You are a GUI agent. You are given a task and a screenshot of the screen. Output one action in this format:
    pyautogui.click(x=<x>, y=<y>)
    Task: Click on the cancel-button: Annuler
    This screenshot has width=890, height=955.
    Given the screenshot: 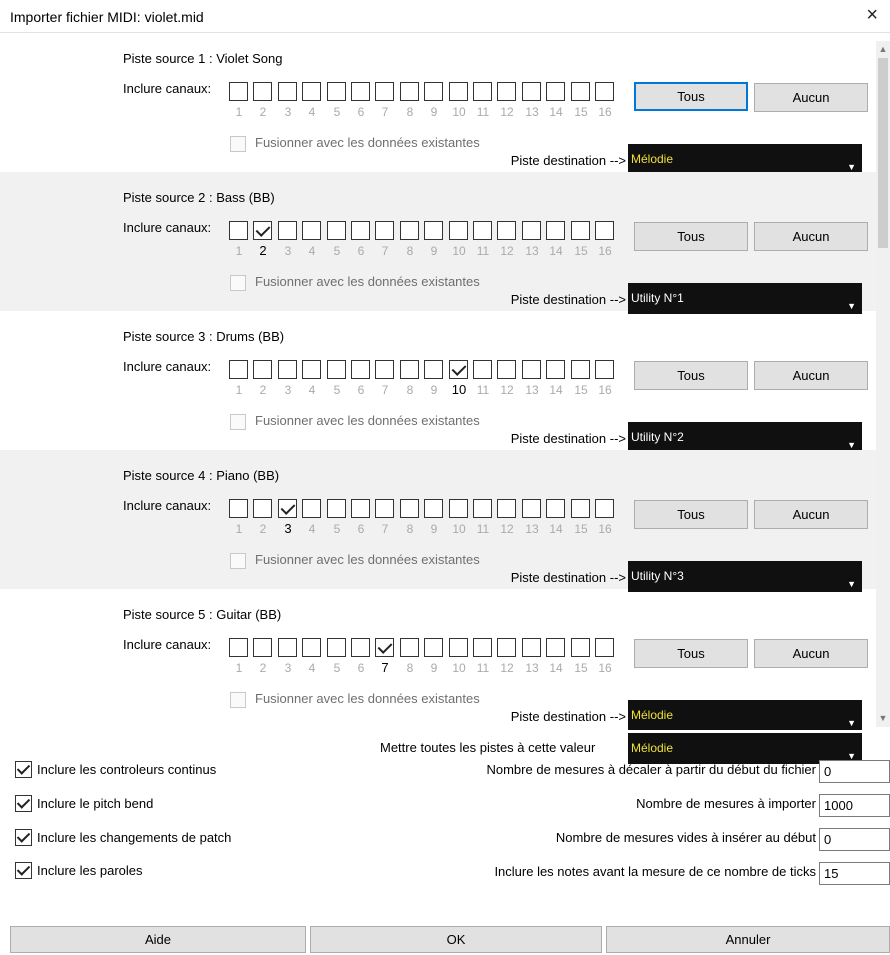 What is the action you would take?
    pyautogui.click(x=748, y=939)
    